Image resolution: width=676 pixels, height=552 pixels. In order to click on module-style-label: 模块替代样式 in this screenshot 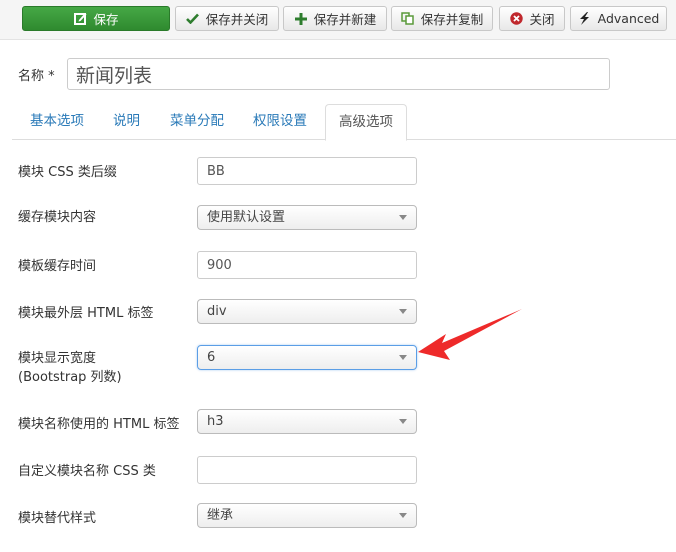, I will do `click(57, 518)`.